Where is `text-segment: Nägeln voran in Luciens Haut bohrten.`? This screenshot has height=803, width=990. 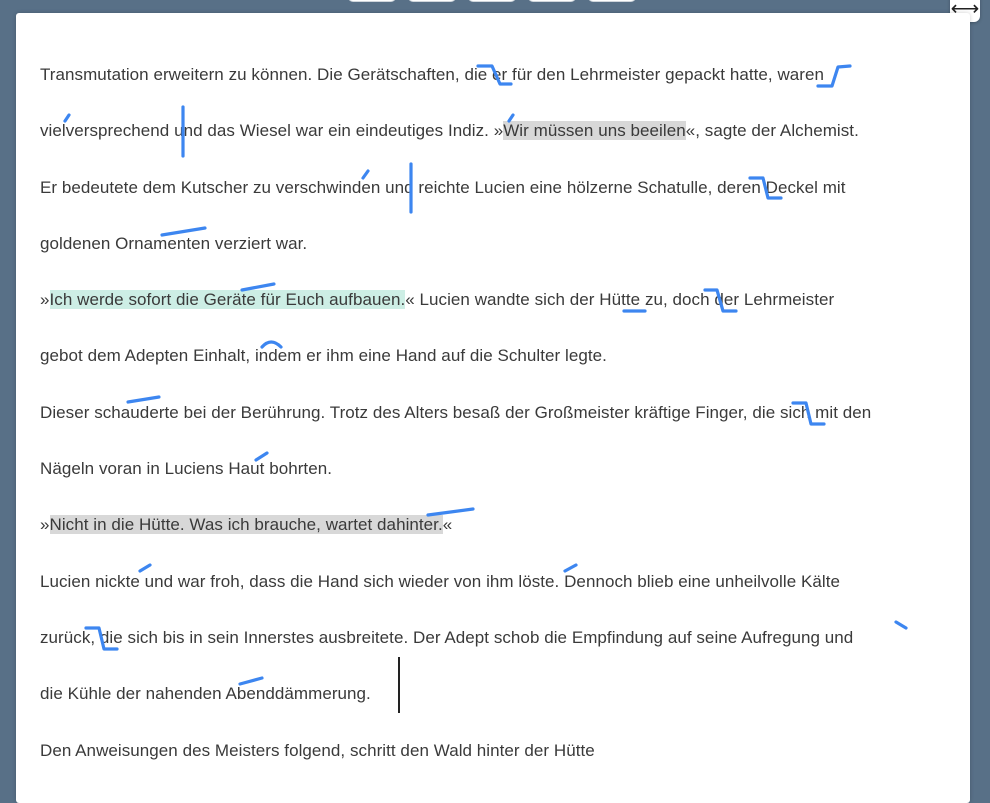
text-segment: Nägeln voran in Luciens Haut bohrten. is located at coordinates (186, 469).